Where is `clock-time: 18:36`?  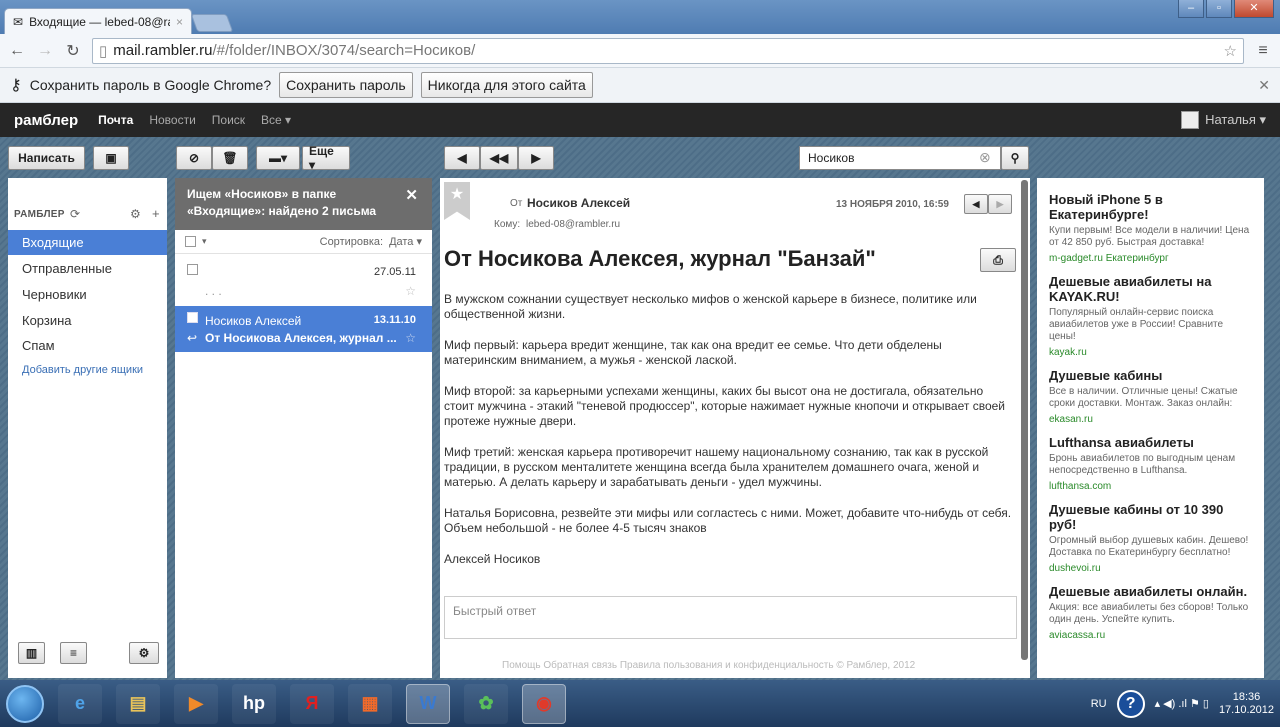 clock-time: 18:36 is located at coordinates (1246, 696).